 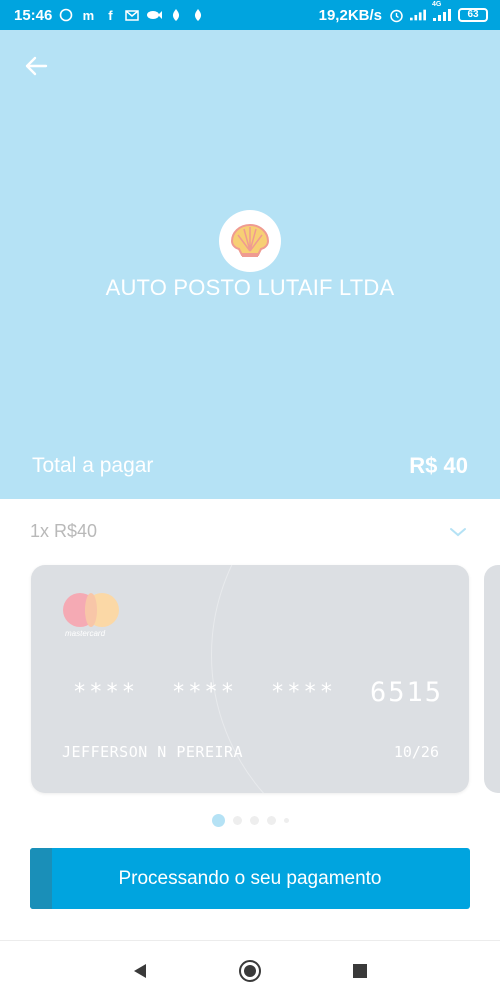 I want to click on square-recents-icon, so click(x=360, y=970).